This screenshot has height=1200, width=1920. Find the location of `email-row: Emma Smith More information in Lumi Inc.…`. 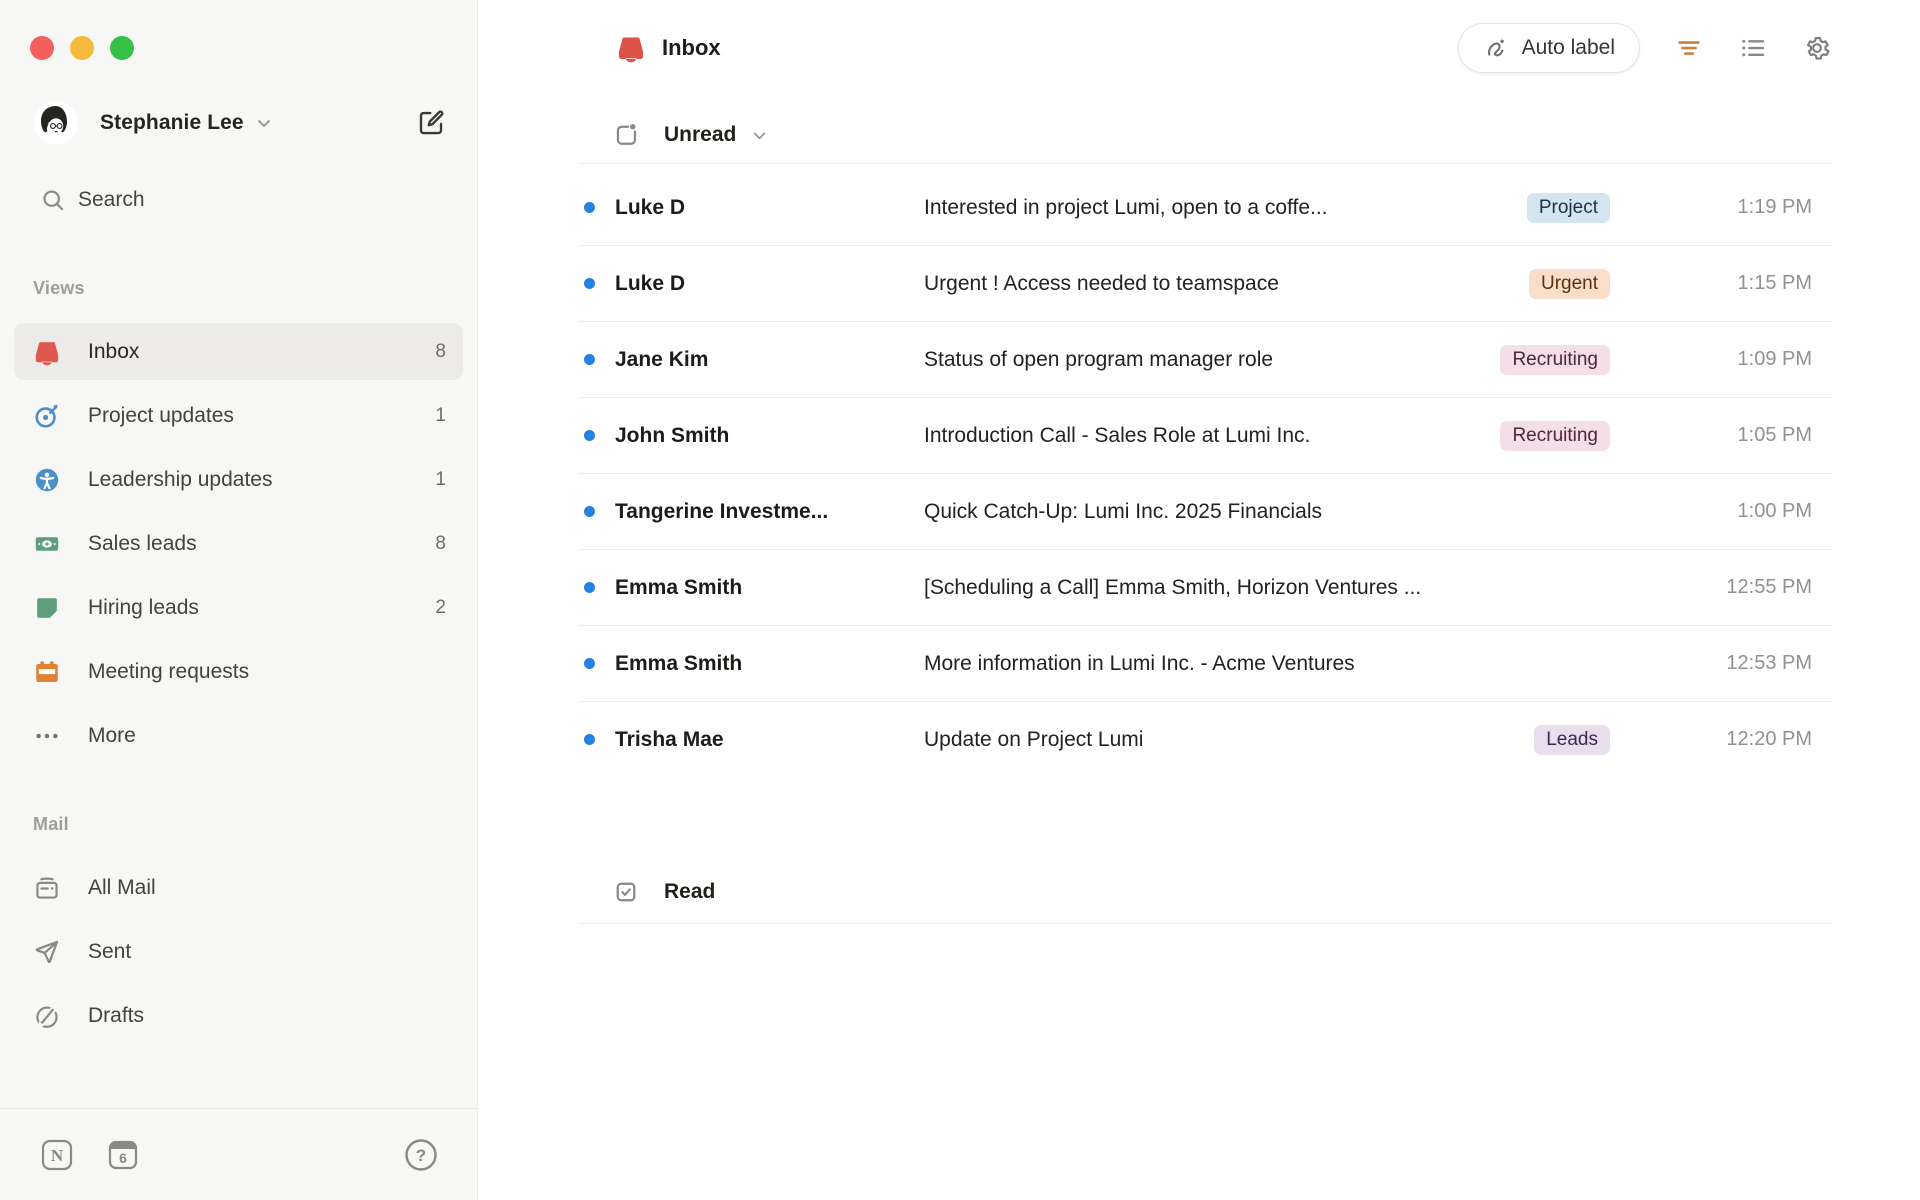

email-row: Emma Smith More information in Lumi Inc.… is located at coordinates (1199, 663).